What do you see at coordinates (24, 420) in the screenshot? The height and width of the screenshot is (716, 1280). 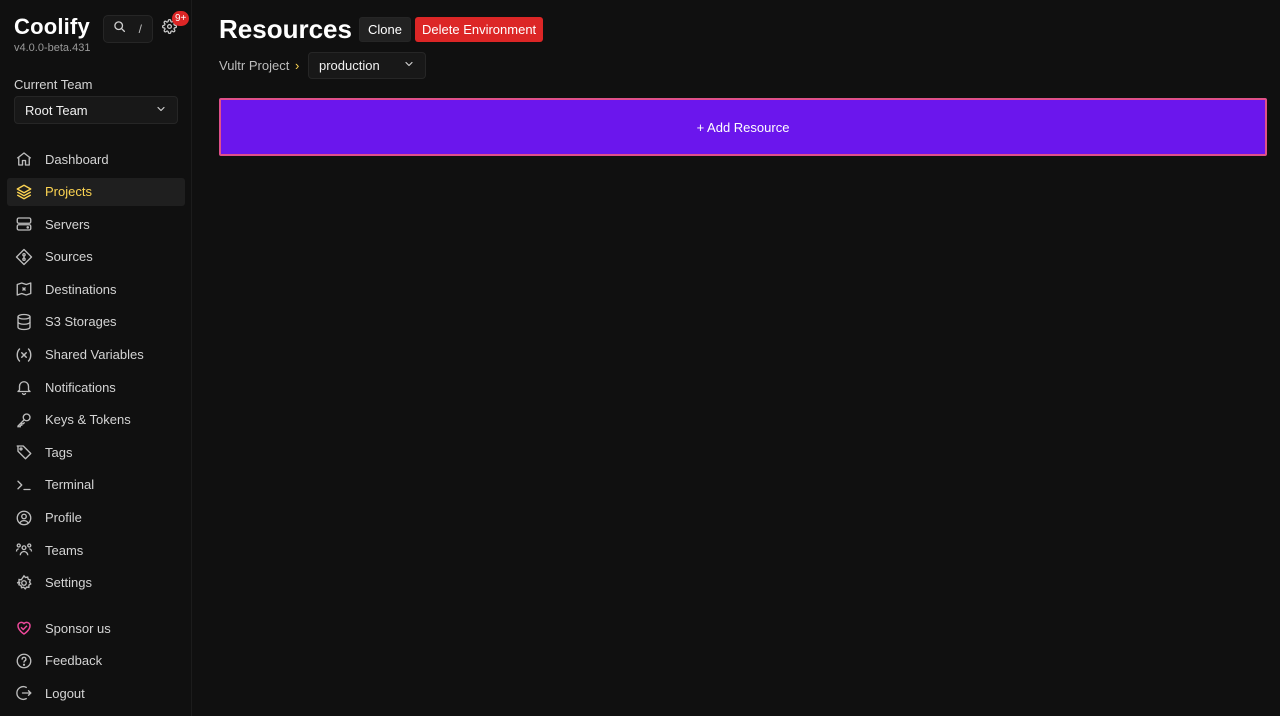 I see `key-icon` at bounding box center [24, 420].